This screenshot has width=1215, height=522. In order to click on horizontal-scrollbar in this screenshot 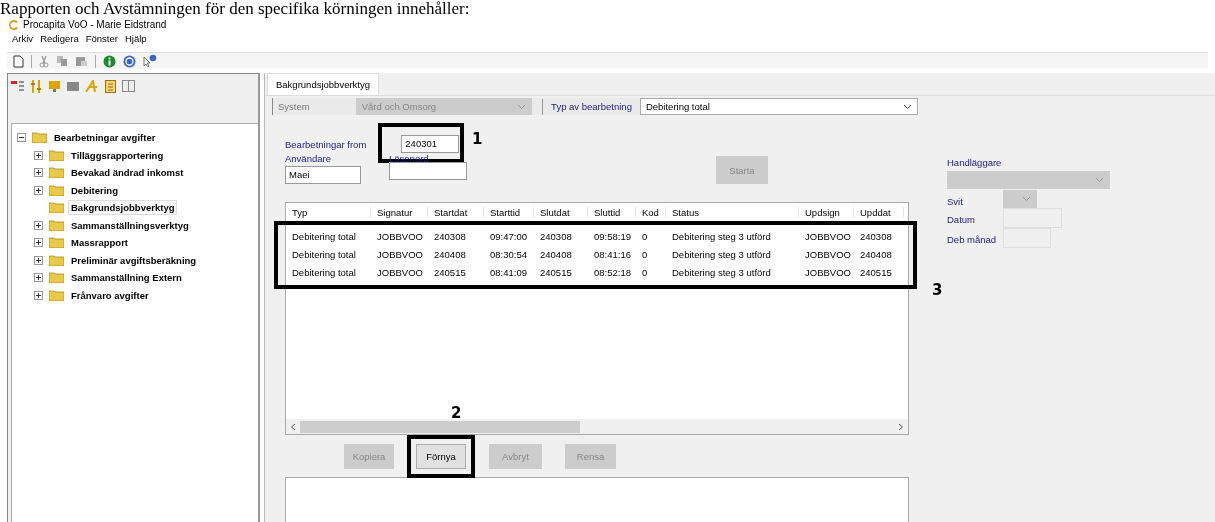, I will do `click(597, 426)`.